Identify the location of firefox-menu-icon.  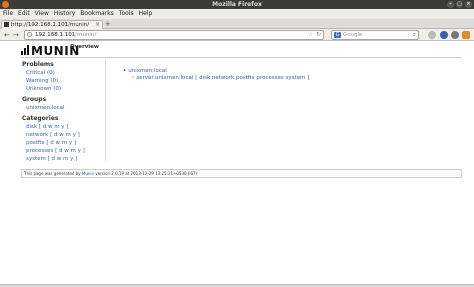
(466, 35).